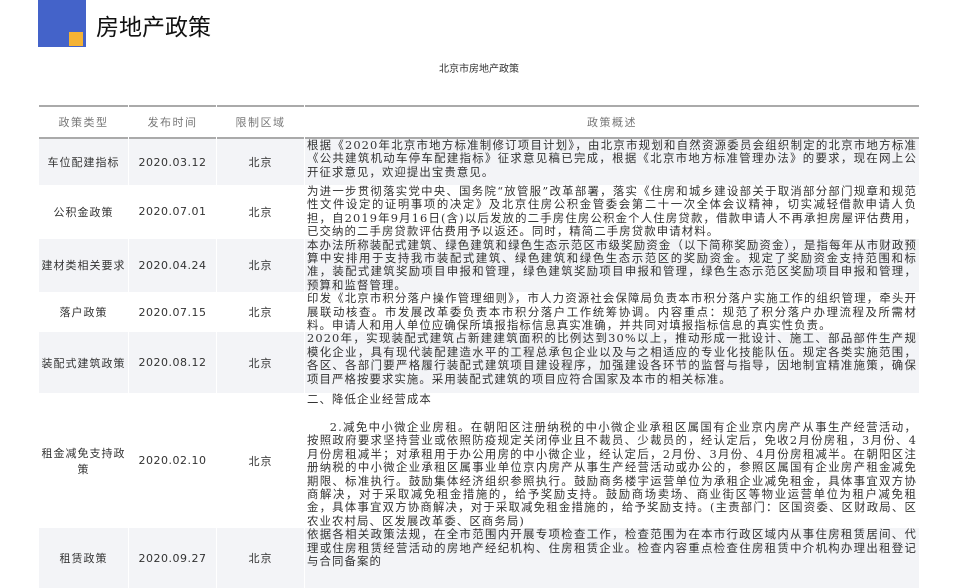 This screenshot has width=958, height=588. I want to click on cell-date: 2020.08.12, so click(172, 363).